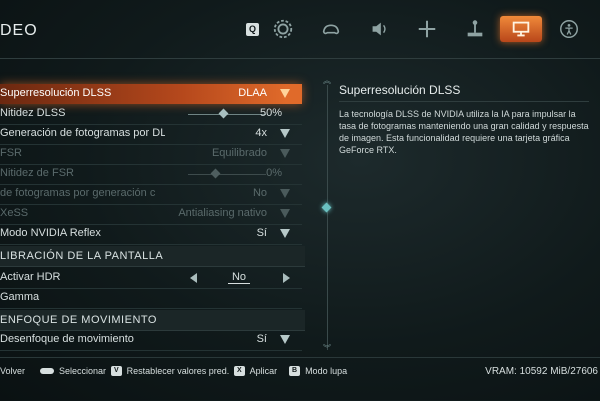  I want to click on tab-prev-key: Q, so click(252, 29).